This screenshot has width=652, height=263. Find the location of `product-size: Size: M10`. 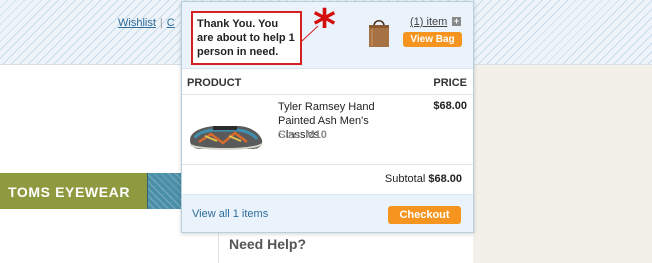

product-size: Size: M10 is located at coordinates (302, 135).